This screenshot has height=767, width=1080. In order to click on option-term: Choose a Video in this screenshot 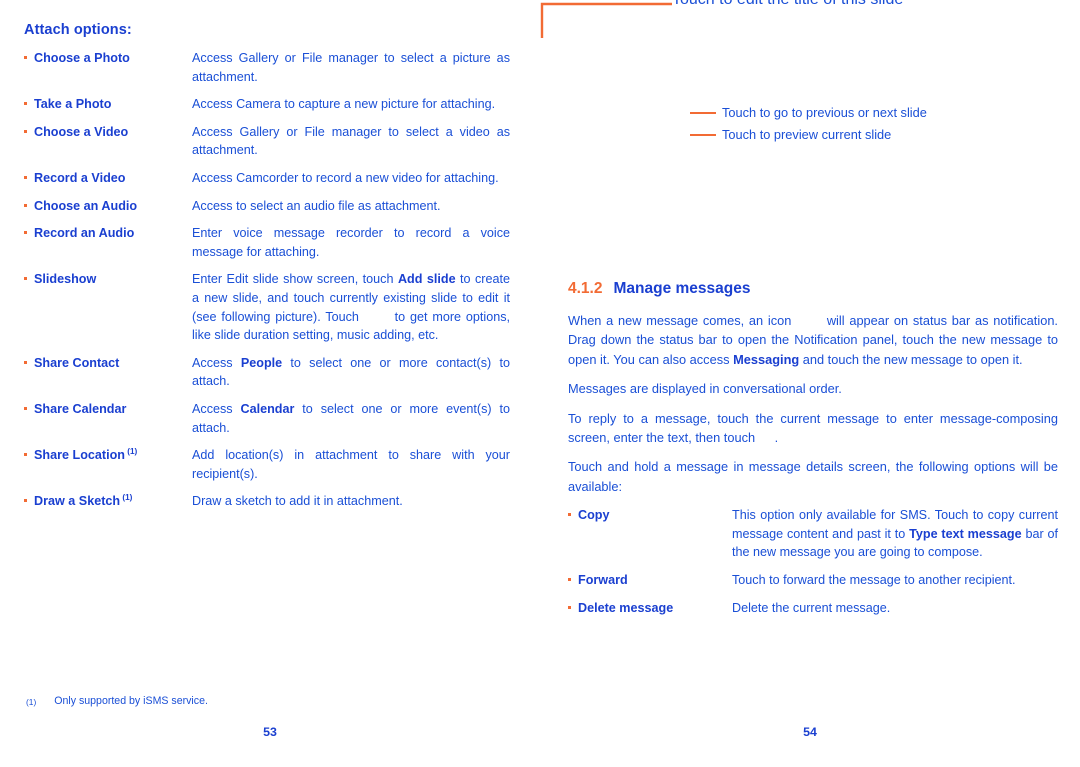, I will do `click(81, 131)`.